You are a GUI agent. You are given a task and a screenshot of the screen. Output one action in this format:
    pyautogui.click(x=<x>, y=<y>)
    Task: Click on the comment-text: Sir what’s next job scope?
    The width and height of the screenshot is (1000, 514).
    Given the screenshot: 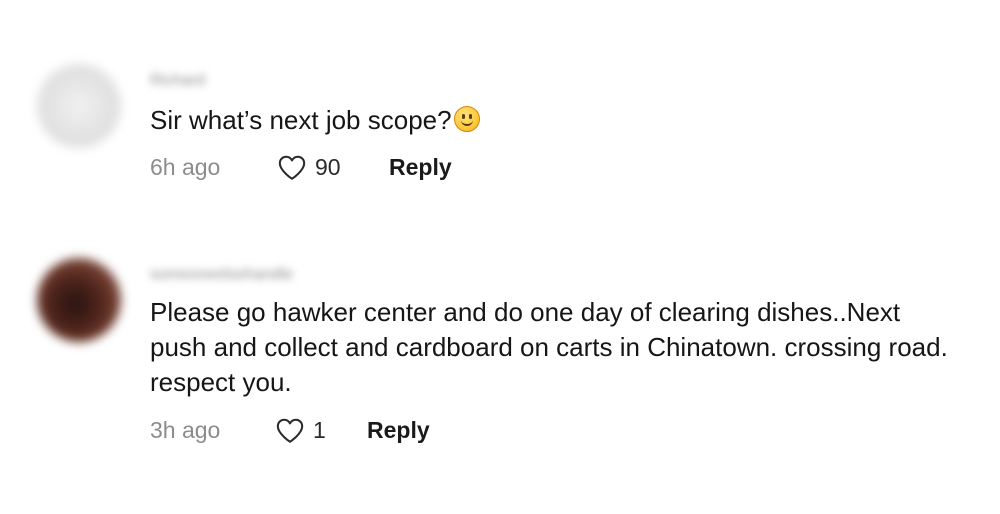 What is the action you would take?
    pyautogui.click(x=550, y=120)
    